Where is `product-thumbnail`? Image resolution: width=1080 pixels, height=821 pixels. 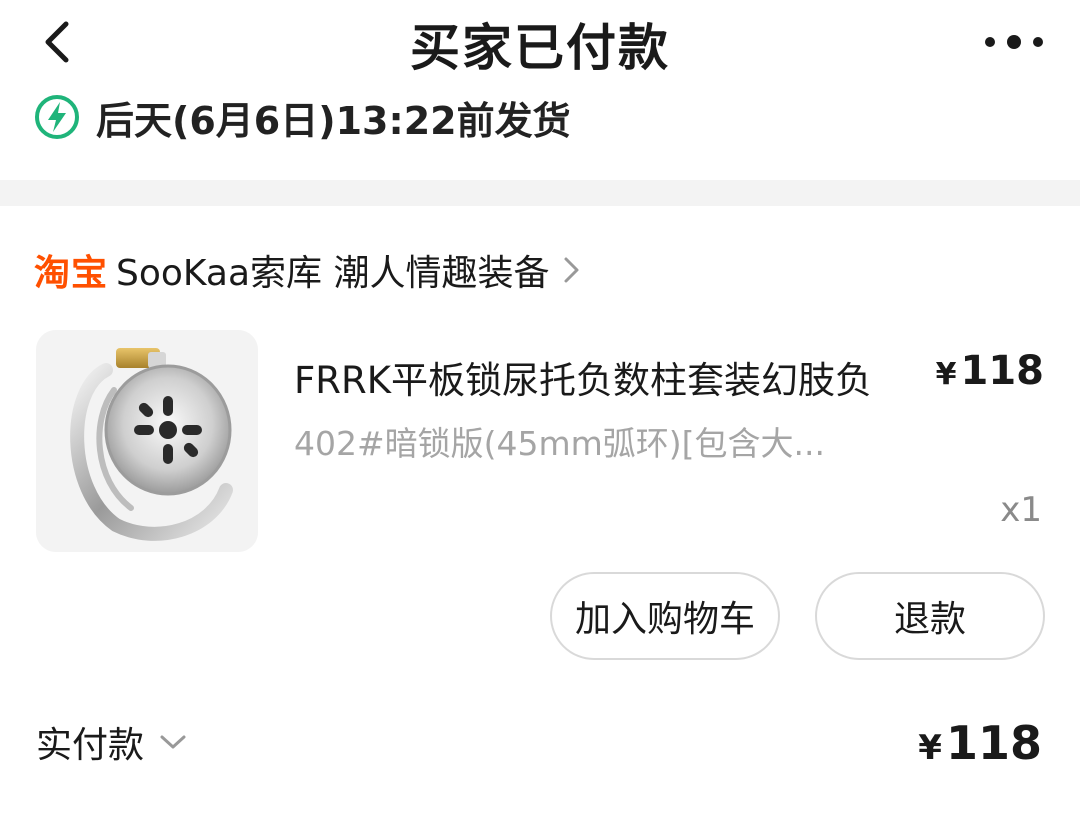 product-thumbnail is located at coordinates (147, 441).